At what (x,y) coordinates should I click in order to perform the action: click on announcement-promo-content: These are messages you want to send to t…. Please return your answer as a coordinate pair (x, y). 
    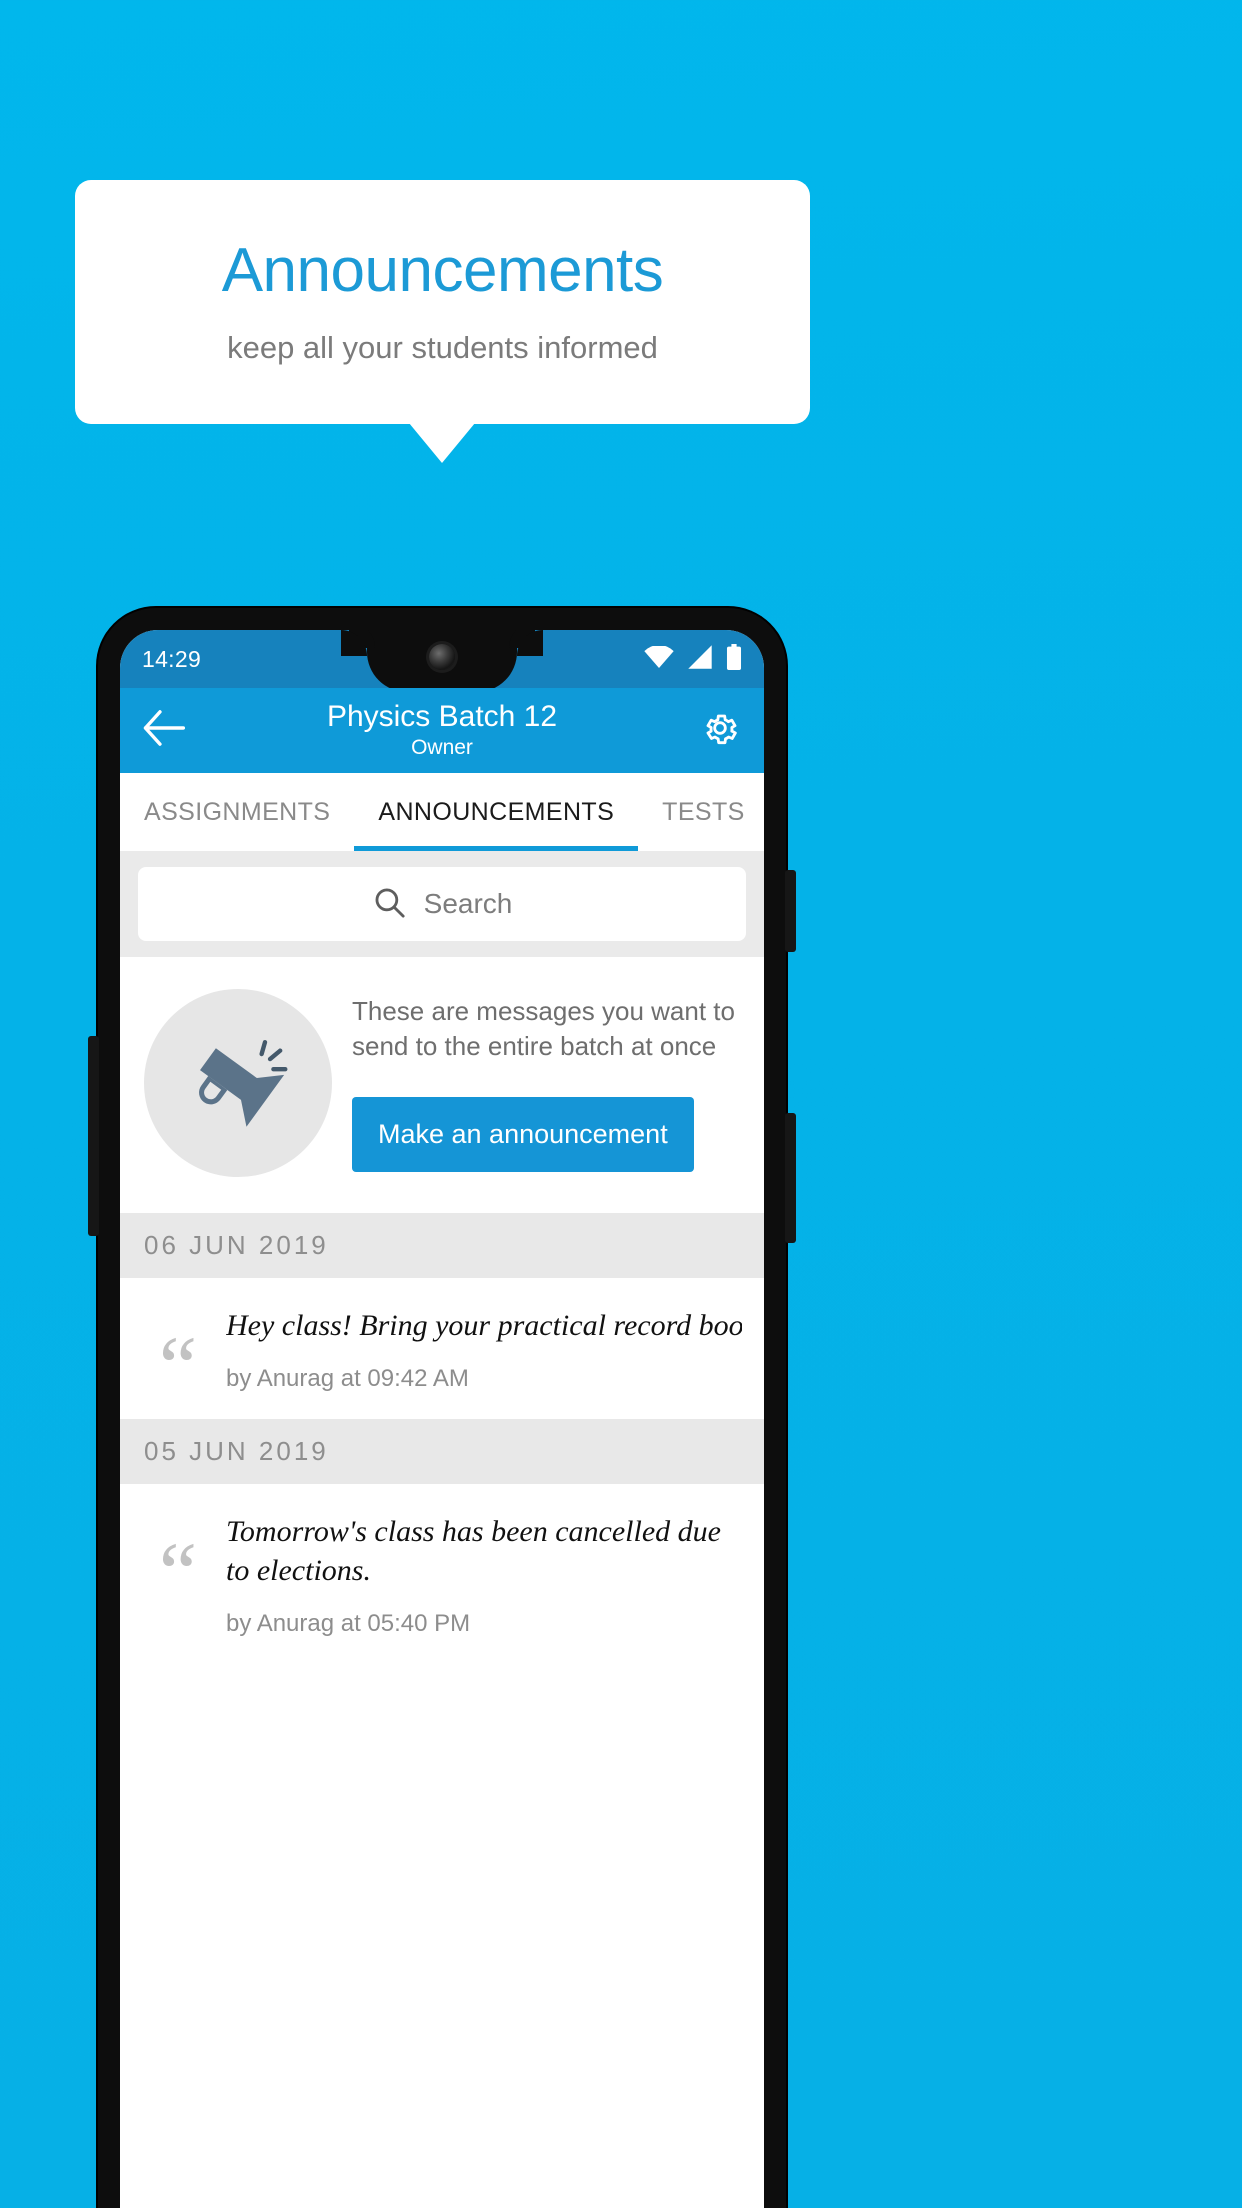
    Looking at the image, I should click on (541, 1083).